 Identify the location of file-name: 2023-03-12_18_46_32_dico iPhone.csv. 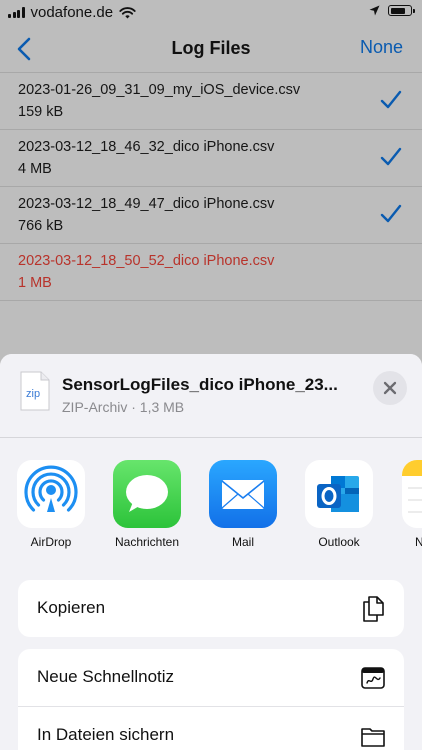
(146, 147).